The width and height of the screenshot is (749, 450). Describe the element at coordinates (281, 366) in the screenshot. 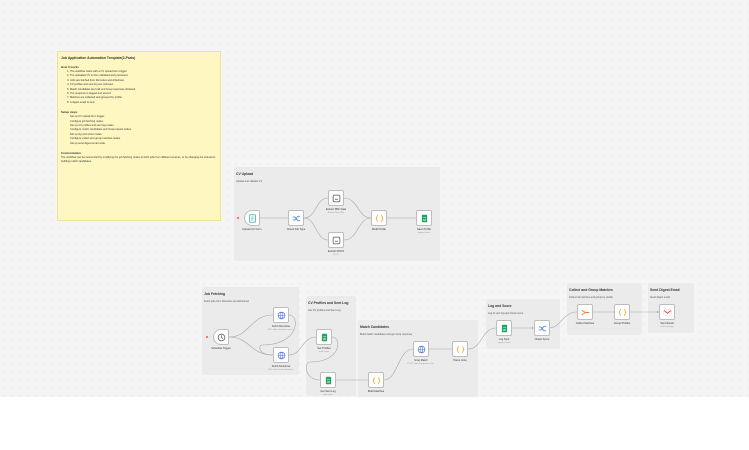

I see `node-label: Fetch Arbeitnow` at that location.